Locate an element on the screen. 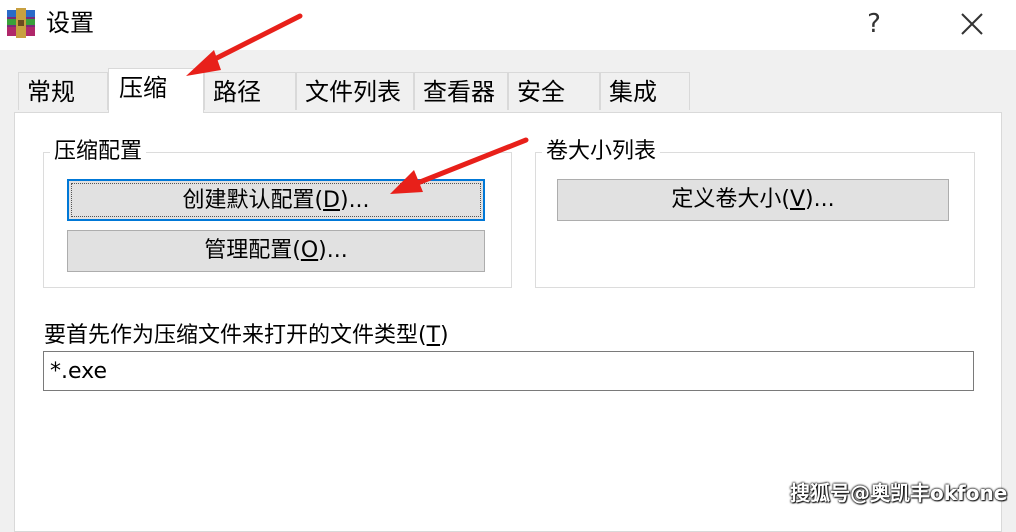  button-label: 管理配置( is located at coordinates (252, 250).